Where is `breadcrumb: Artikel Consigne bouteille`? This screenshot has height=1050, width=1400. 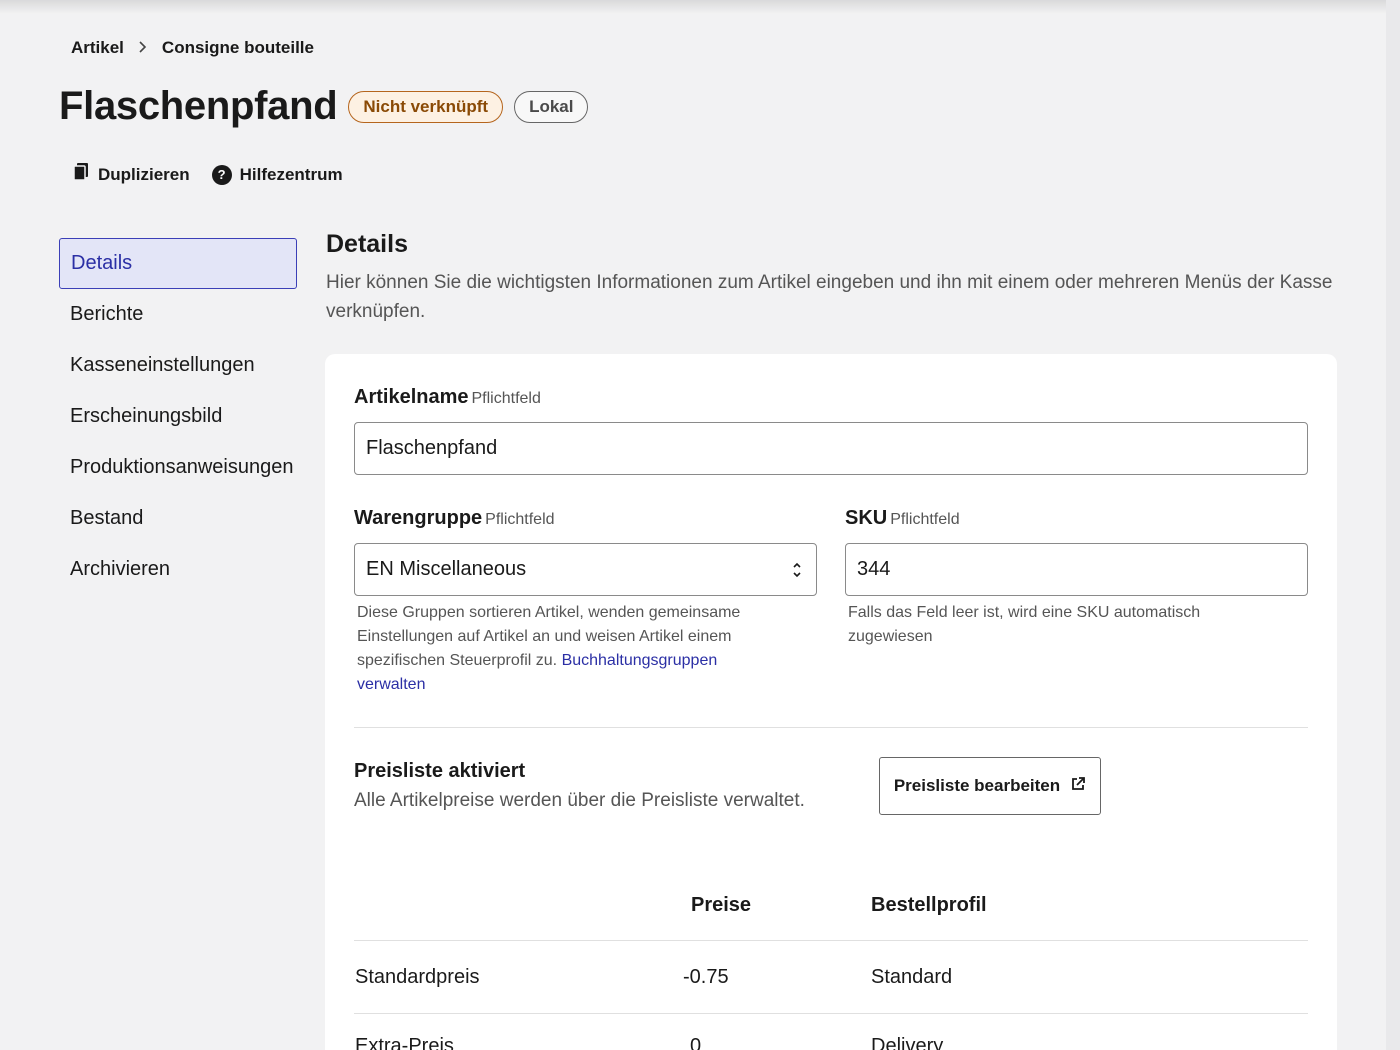 breadcrumb: Artikel Consigne bouteille is located at coordinates (192, 48).